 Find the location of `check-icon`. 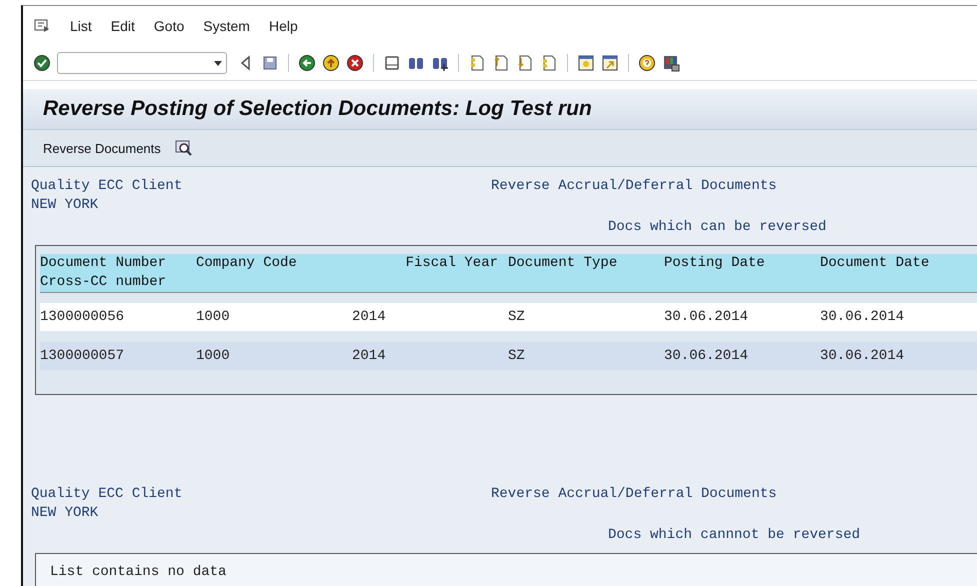

check-icon is located at coordinates (42, 63).